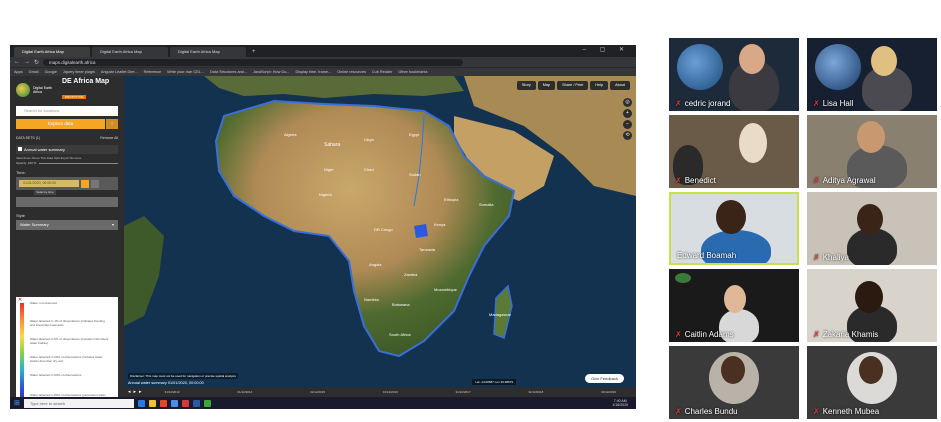 This screenshot has height=422, width=941. I want to click on reload-icon: ↻, so click(36, 62).